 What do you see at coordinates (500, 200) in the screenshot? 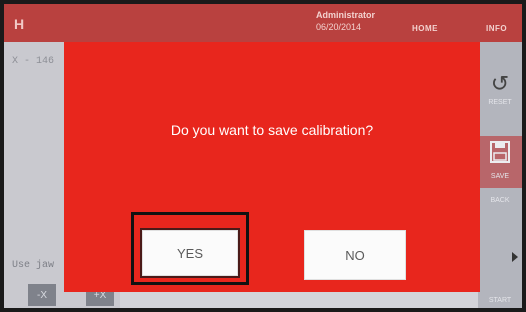
I see `back-label: BACK` at bounding box center [500, 200].